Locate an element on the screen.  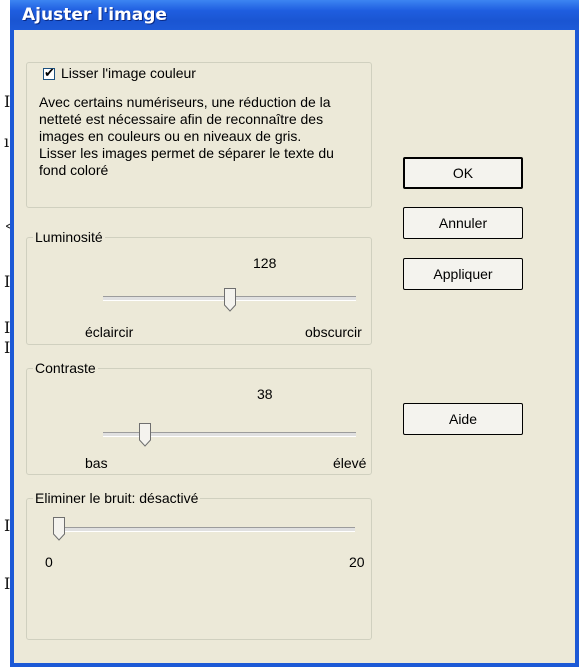
smooth-color-checkbox: ✔ is located at coordinates (49, 72).